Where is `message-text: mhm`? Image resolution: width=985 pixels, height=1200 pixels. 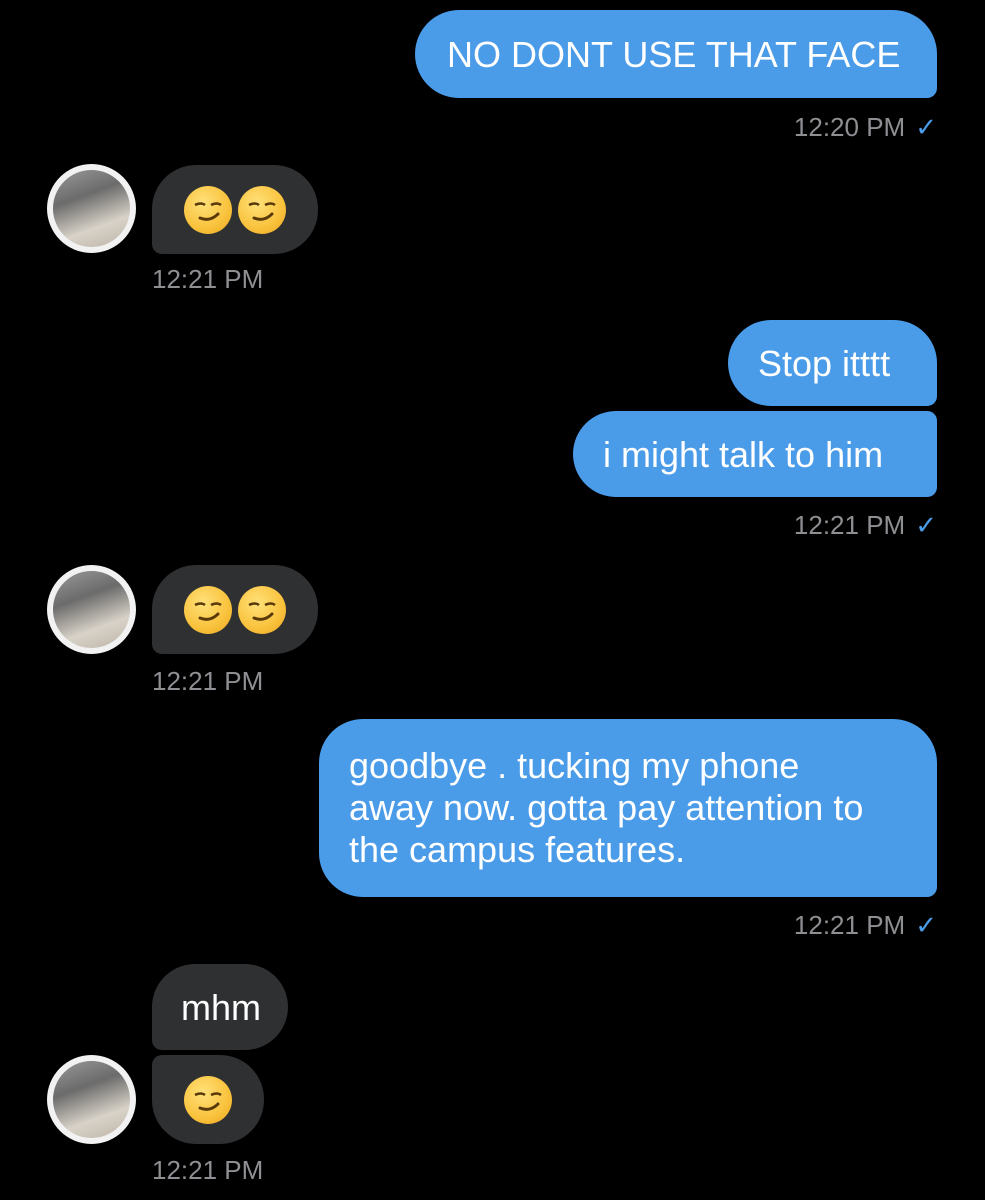
message-text: mhm is located at coordinates (221, 1007).